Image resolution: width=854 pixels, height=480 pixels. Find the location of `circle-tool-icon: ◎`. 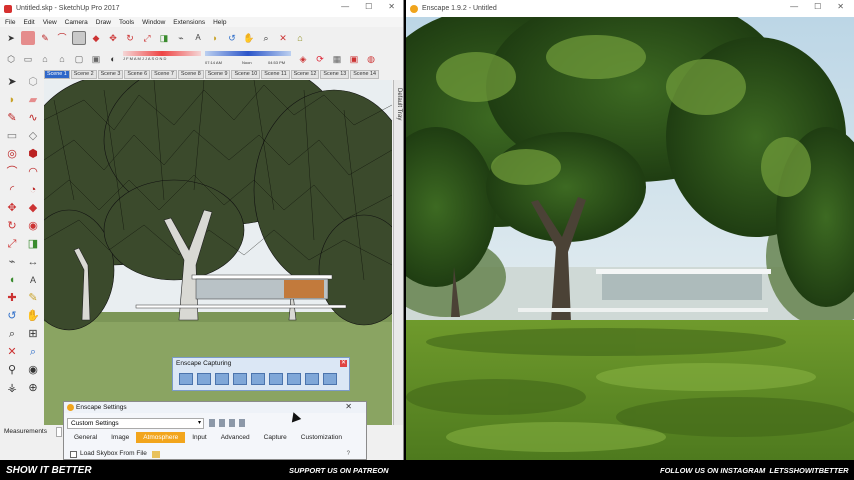

circle-tool-icon: ◎ is located at coordinates (12, 154).